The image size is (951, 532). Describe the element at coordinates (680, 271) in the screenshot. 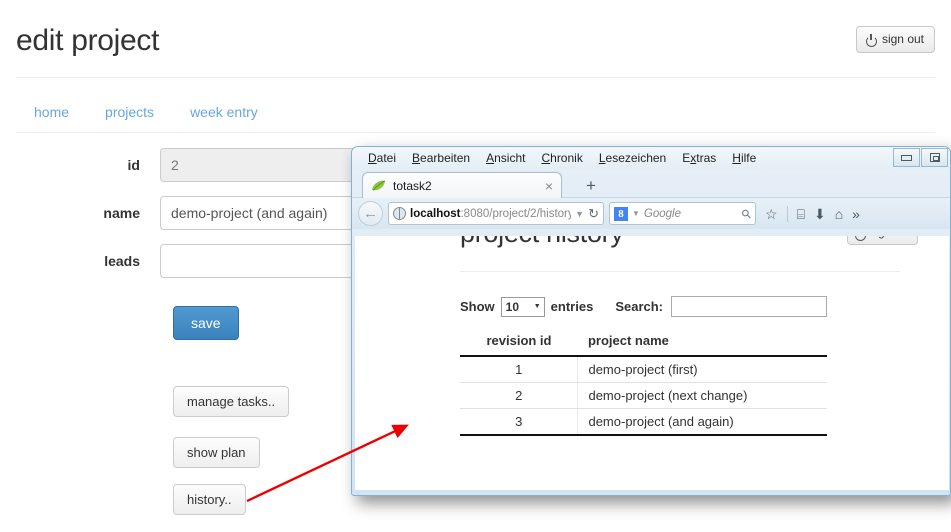

I see `inner-header-divider` at that location.